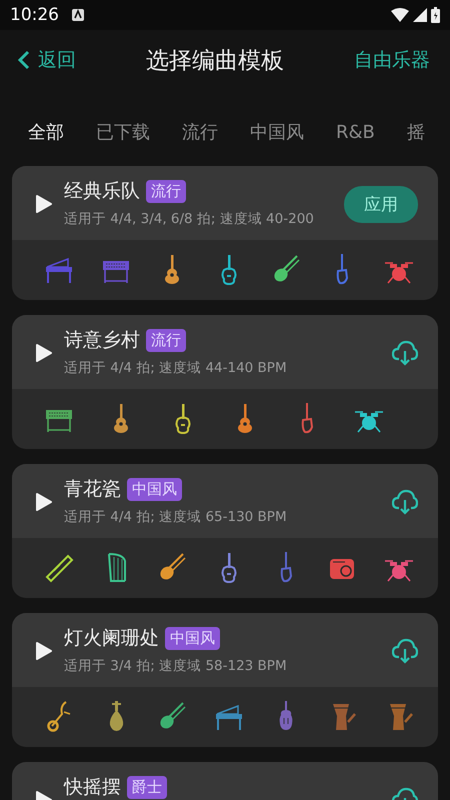 The image size is (450, 800). Describe the element at coordinates (176, 368) in the screenshot. I see `template-description: 适用于 4/4 拍; 速度域 44-140 BPM` at that location.